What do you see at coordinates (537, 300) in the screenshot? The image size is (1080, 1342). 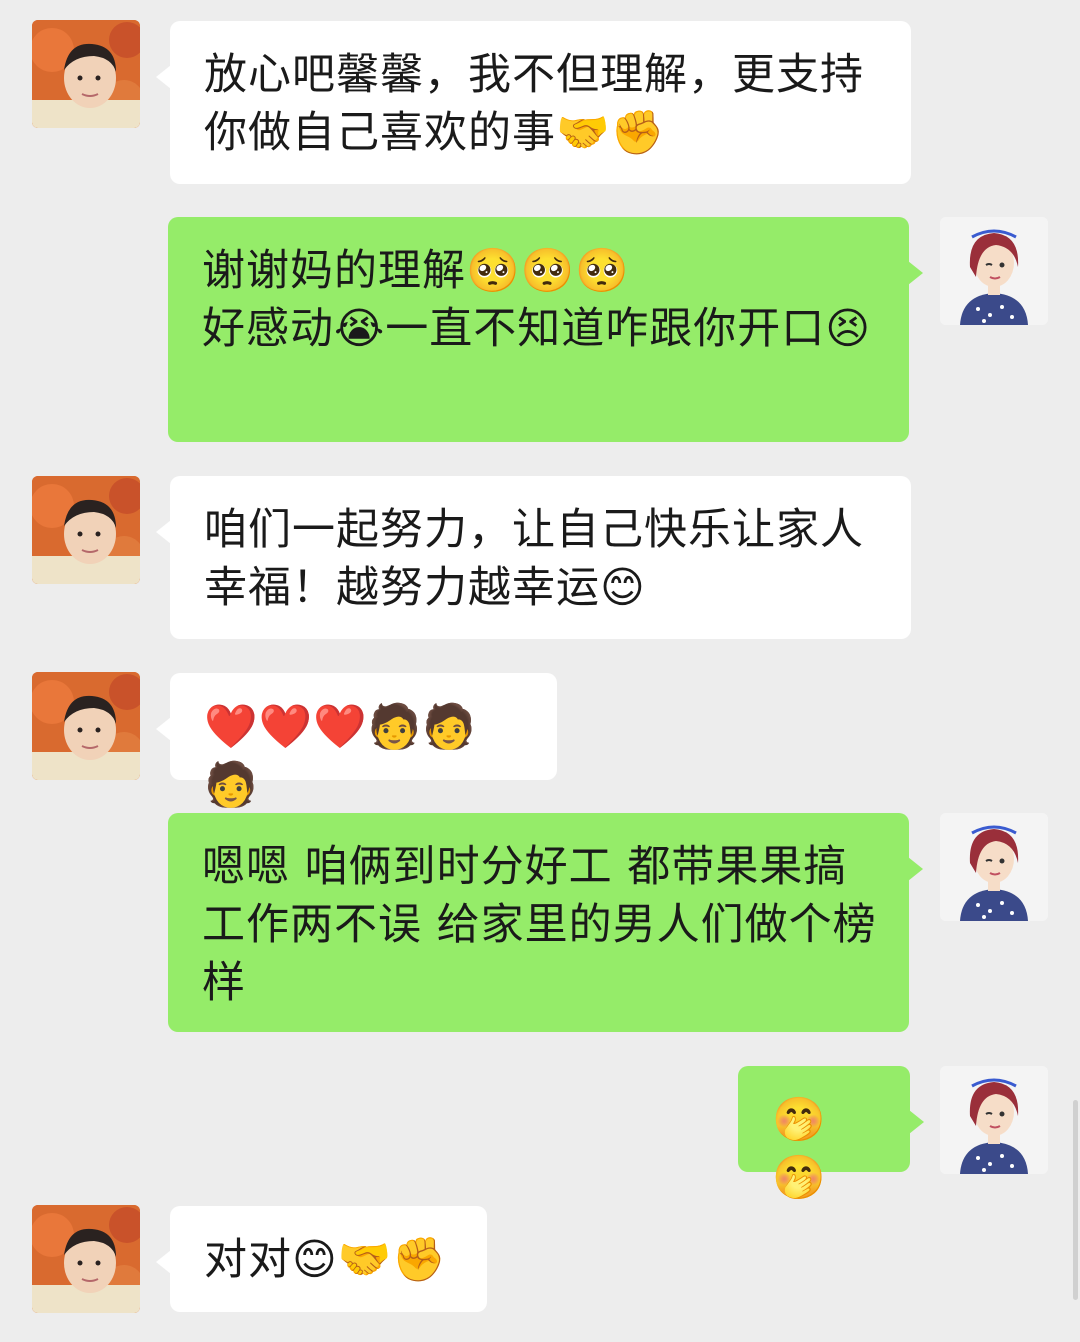 I see `message-text: 谢谢妈的理解🥺🥺🥺 好感动😭一直不知道咋跟你开口😣` at bounding box center [537, 300].